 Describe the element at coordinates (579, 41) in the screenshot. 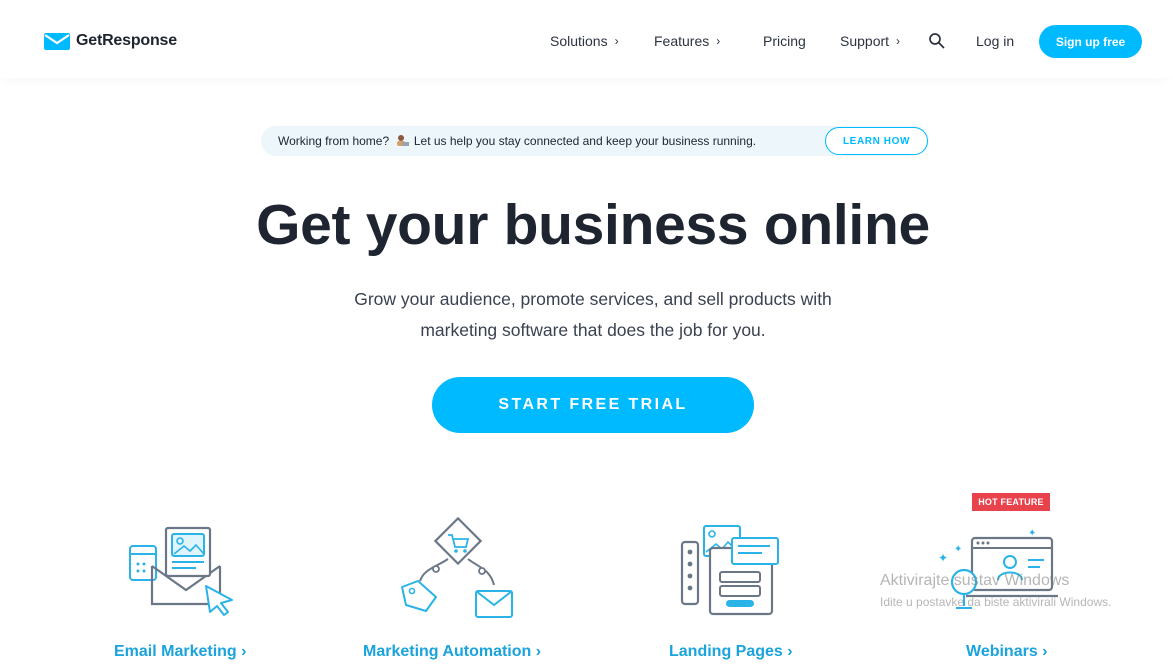

I see `nav-label: Solutions` at that location.